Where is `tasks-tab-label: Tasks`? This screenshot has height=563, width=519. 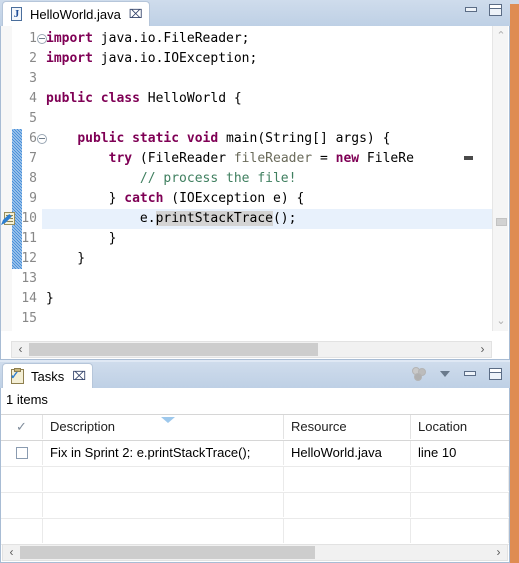 tasks-tab-label: Tasks is located at coordinates (48, 376).